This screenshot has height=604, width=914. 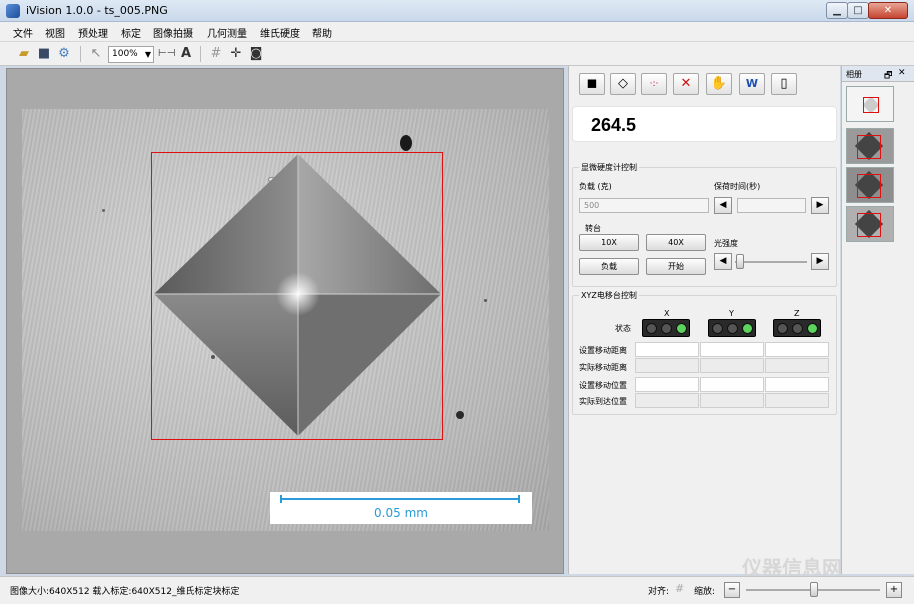 What do you see at coordinates (667, 313) in the screenshot?
I see `axis-x-label: X` at bounding box center [667, 313].